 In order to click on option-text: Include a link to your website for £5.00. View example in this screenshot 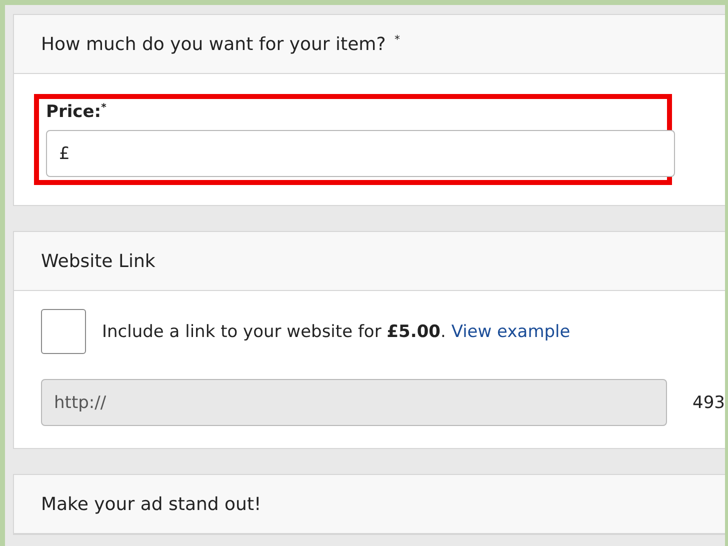, I will do `click(336, 332)`.